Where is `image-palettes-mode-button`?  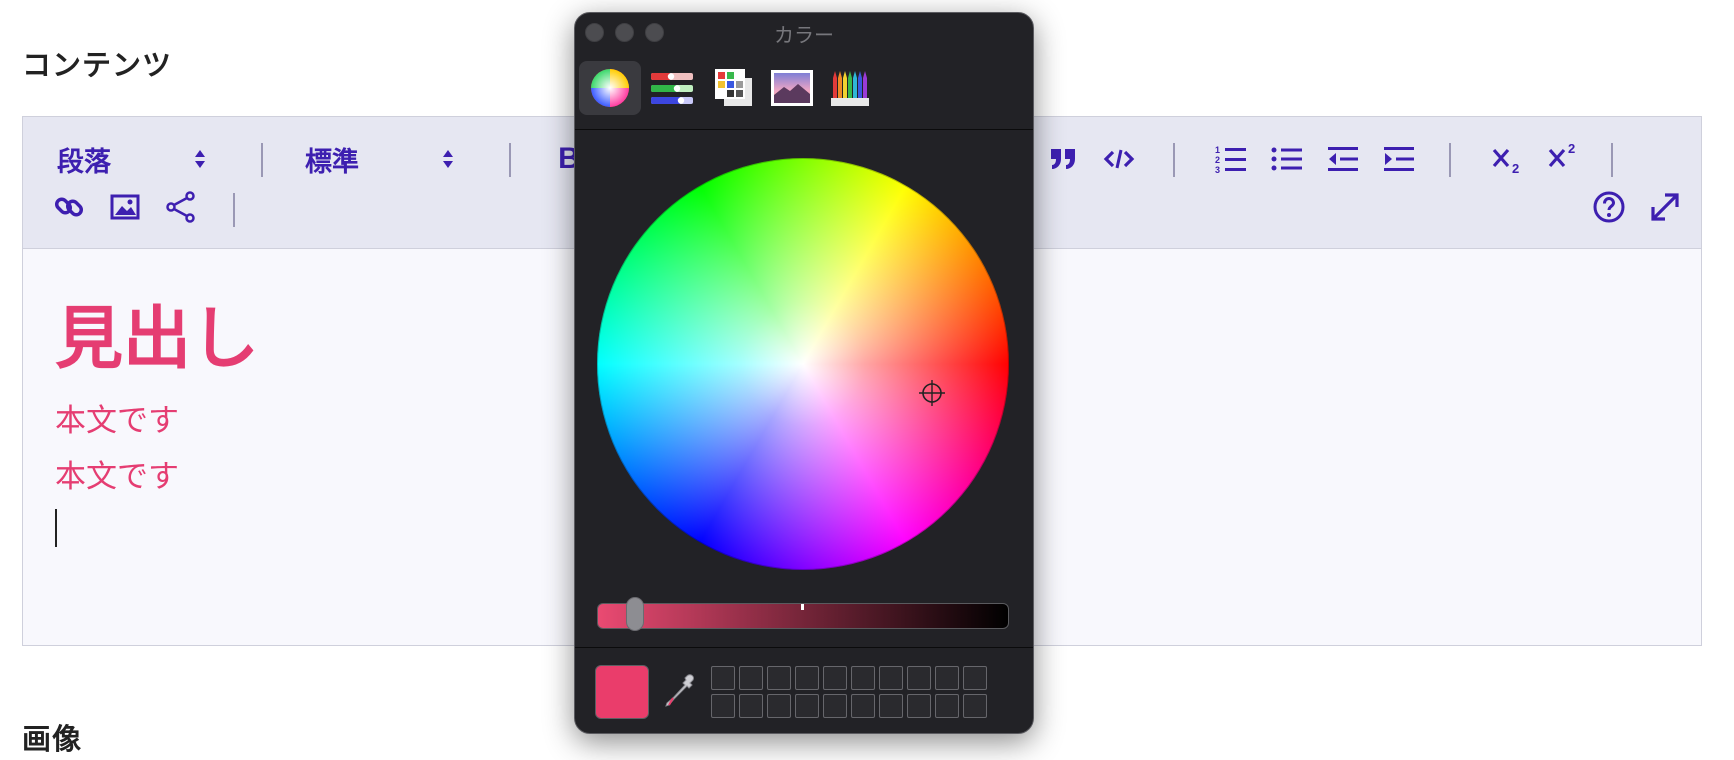 image-palettes-mode-button is located at coordinates (792, 88).